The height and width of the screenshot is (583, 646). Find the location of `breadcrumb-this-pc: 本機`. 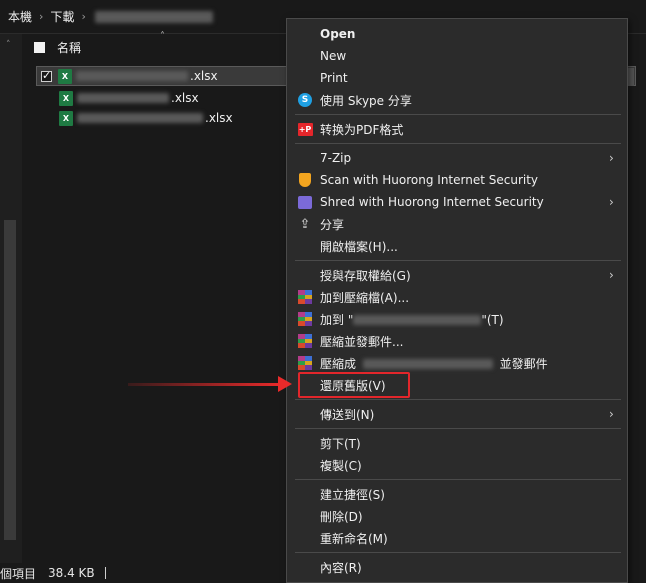

breadcrumb-this-pc: 本機 is located at coordinates (20, 16).